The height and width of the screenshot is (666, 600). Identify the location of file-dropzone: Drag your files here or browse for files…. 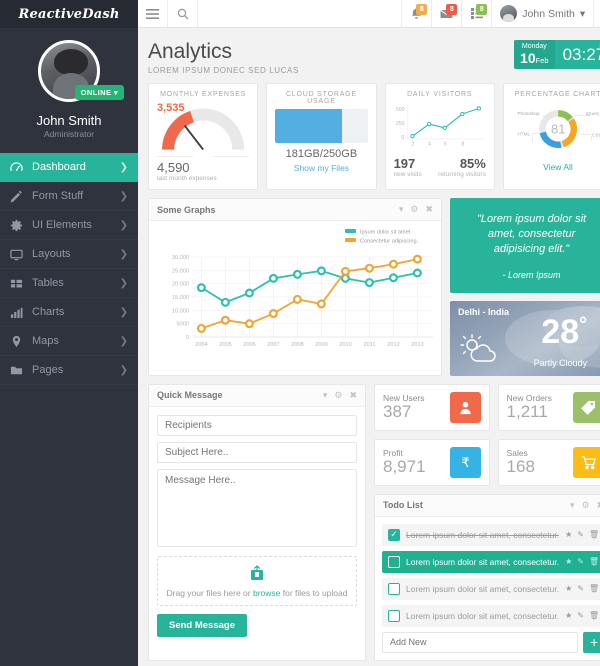
(257, 580).